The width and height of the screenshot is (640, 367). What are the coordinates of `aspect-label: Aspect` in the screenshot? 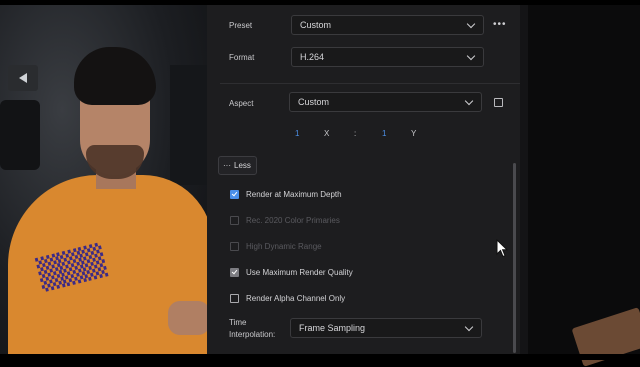 It's located at (241, 103).